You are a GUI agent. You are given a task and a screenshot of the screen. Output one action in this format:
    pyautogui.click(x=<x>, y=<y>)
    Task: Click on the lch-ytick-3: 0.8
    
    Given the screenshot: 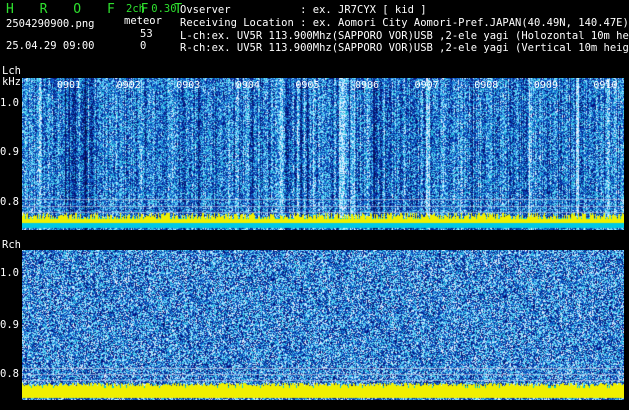 What is the action you would take?
    pyautogui.click(x=9, y=202)
    